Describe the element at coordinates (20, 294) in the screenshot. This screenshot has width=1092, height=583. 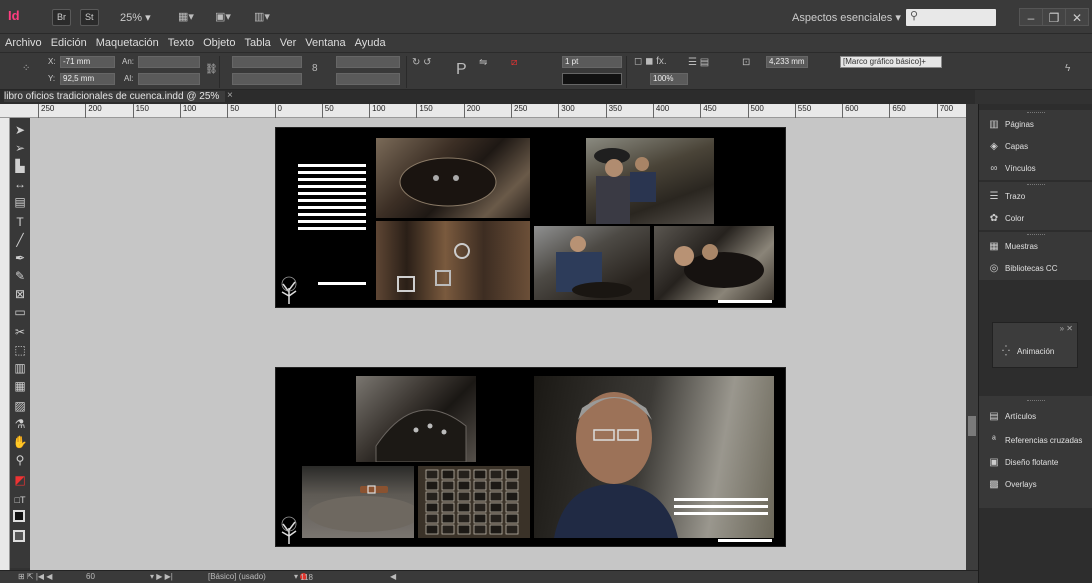
I see `rectangle-frame-tool-icon: ⊠` at that location.